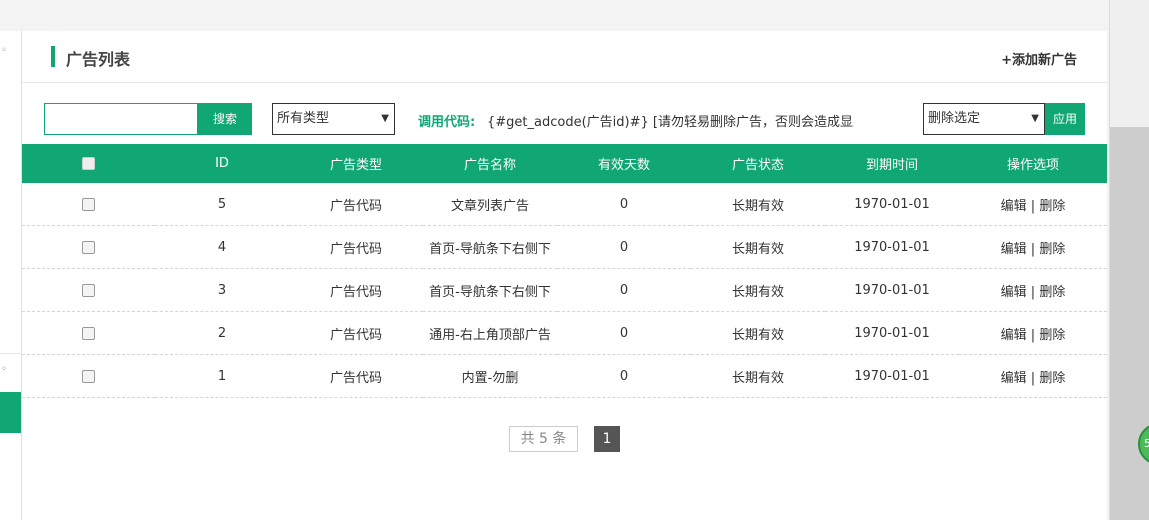 The image size is (1149, 520). Describe the element at coordinates (564, 163) in the screenshot. I see `table-header: ID 广告类型 广告名称 有效天数 广告状态 到期时间 操作选项` at that location.